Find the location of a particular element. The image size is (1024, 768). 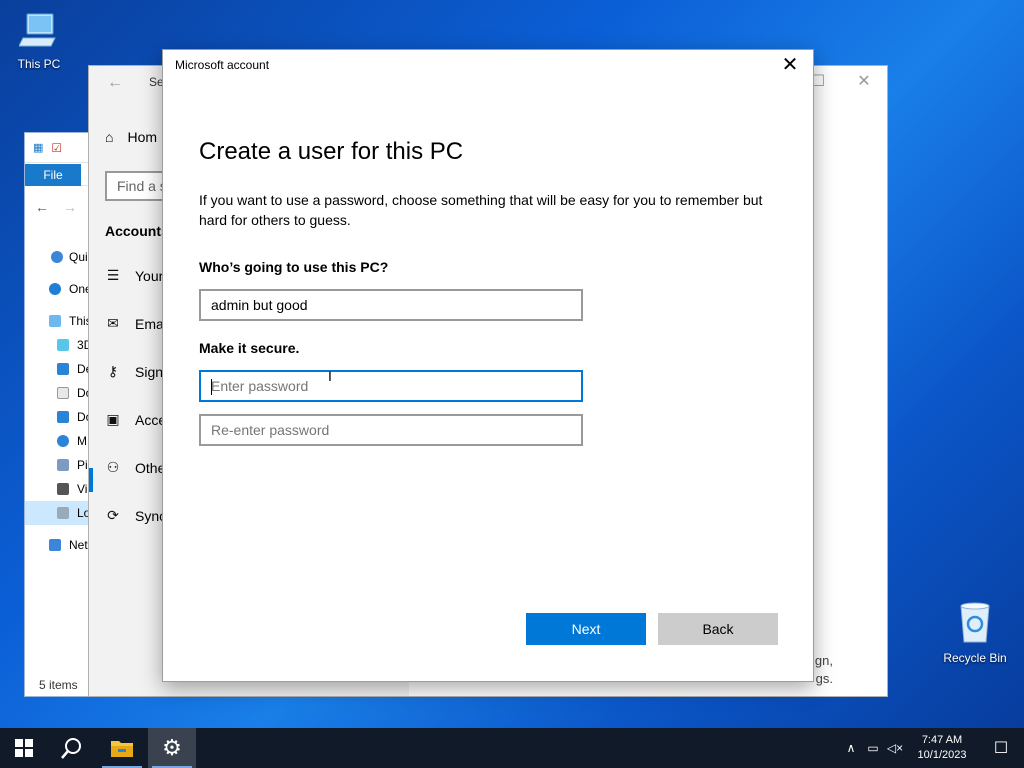

navigation-tree: Qui One This 3D De Do Do M is located at coordinates (57, 398).